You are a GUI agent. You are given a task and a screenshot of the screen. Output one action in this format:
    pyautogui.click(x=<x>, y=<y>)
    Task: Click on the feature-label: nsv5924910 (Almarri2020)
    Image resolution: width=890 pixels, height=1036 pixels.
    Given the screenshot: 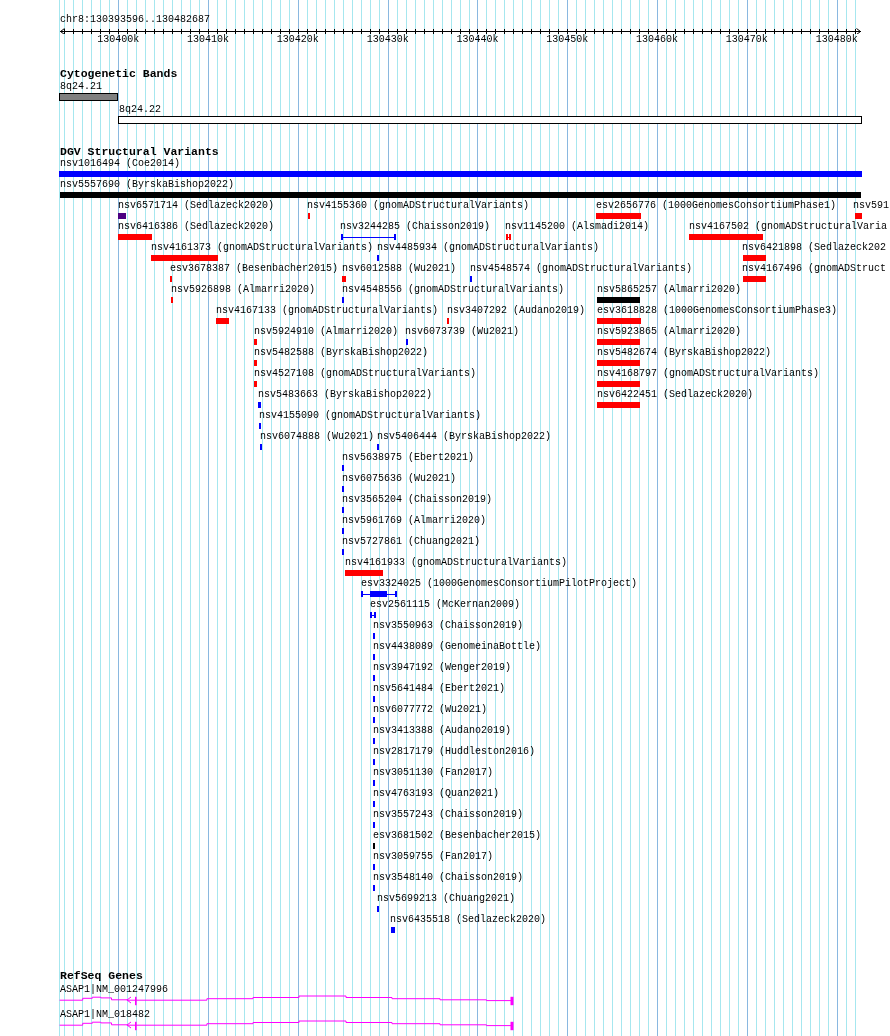 What is the action you would take?
    pyautogui.click(x=326, y=332)
    